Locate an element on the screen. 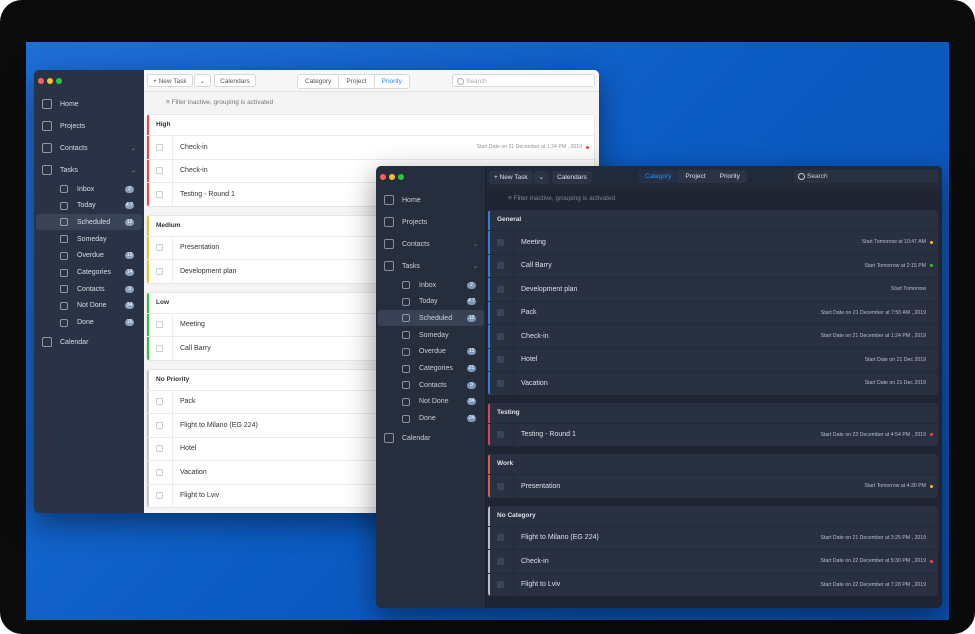 The height and width of the screenshot is (634, 975). task-row: Presentation Start Tomorrow at 4:30 PM is located at coordinates (713, 486).